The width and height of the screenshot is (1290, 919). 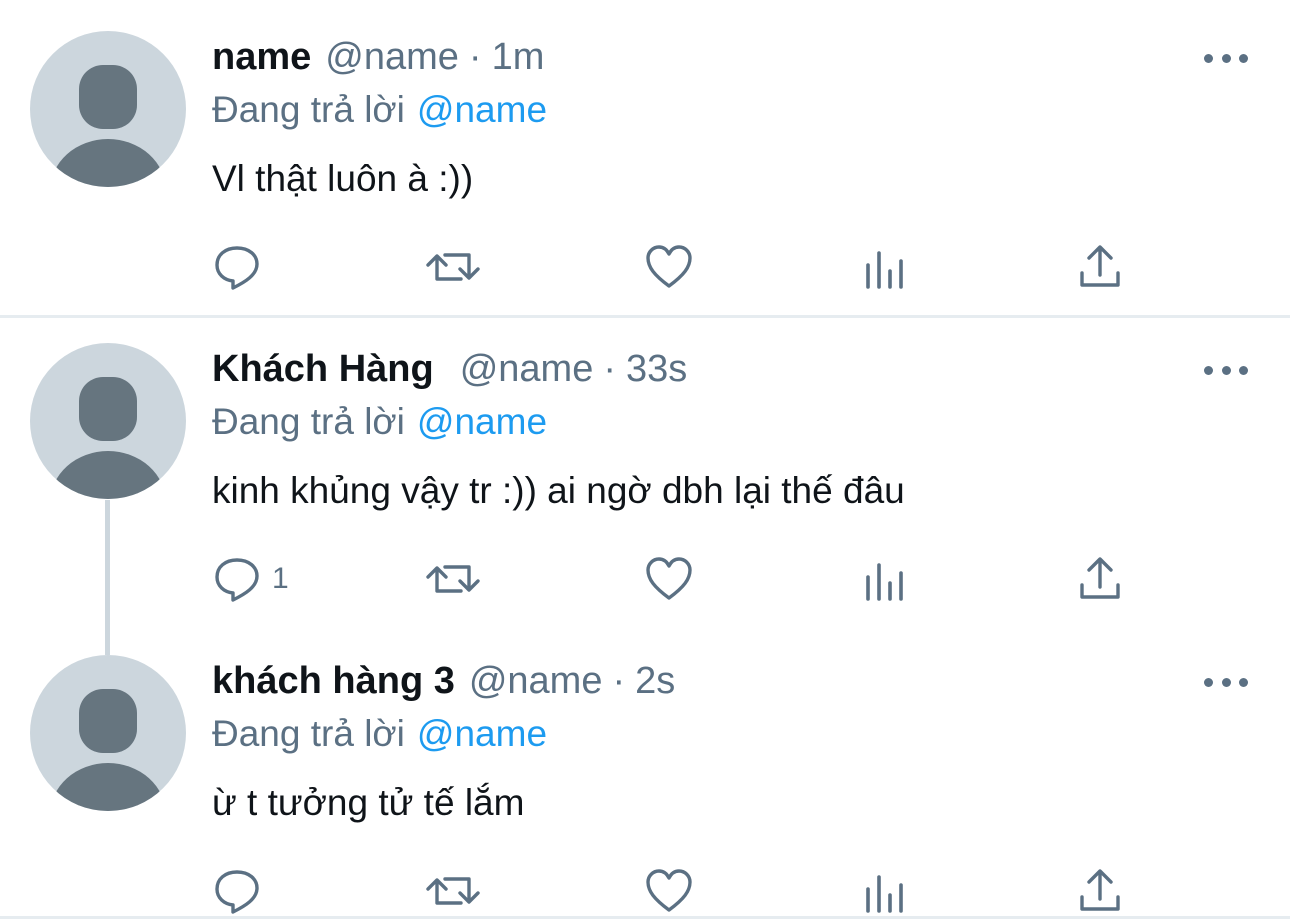 I want to click on timestamp: 2s, so click(x=655, y=681).